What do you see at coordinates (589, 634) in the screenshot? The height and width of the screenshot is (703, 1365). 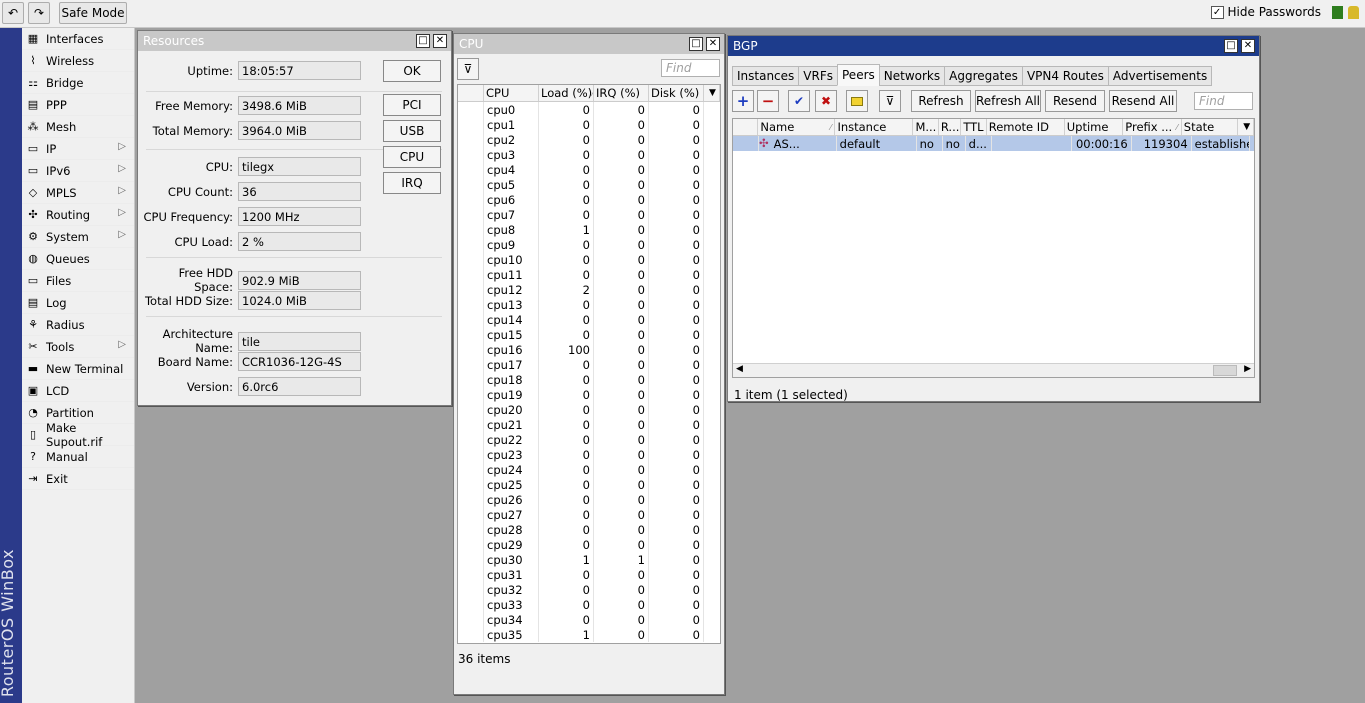 I see `table-row: cpu35 1 0 0` at bounding box center [589, 634].